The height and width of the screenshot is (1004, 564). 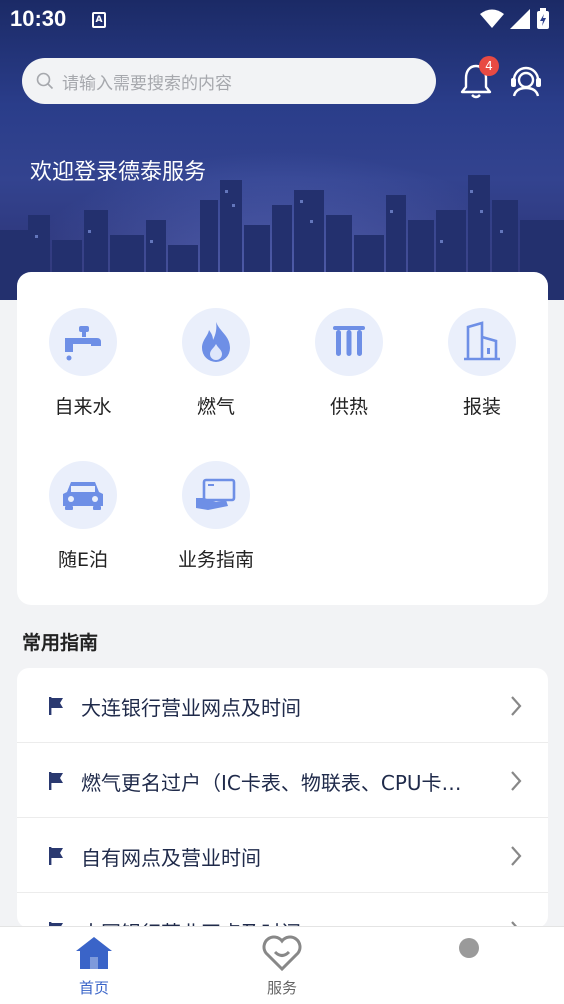 I want to click on welcome-text: 欢迎登录德泰服务, so click(x=118, y=172).